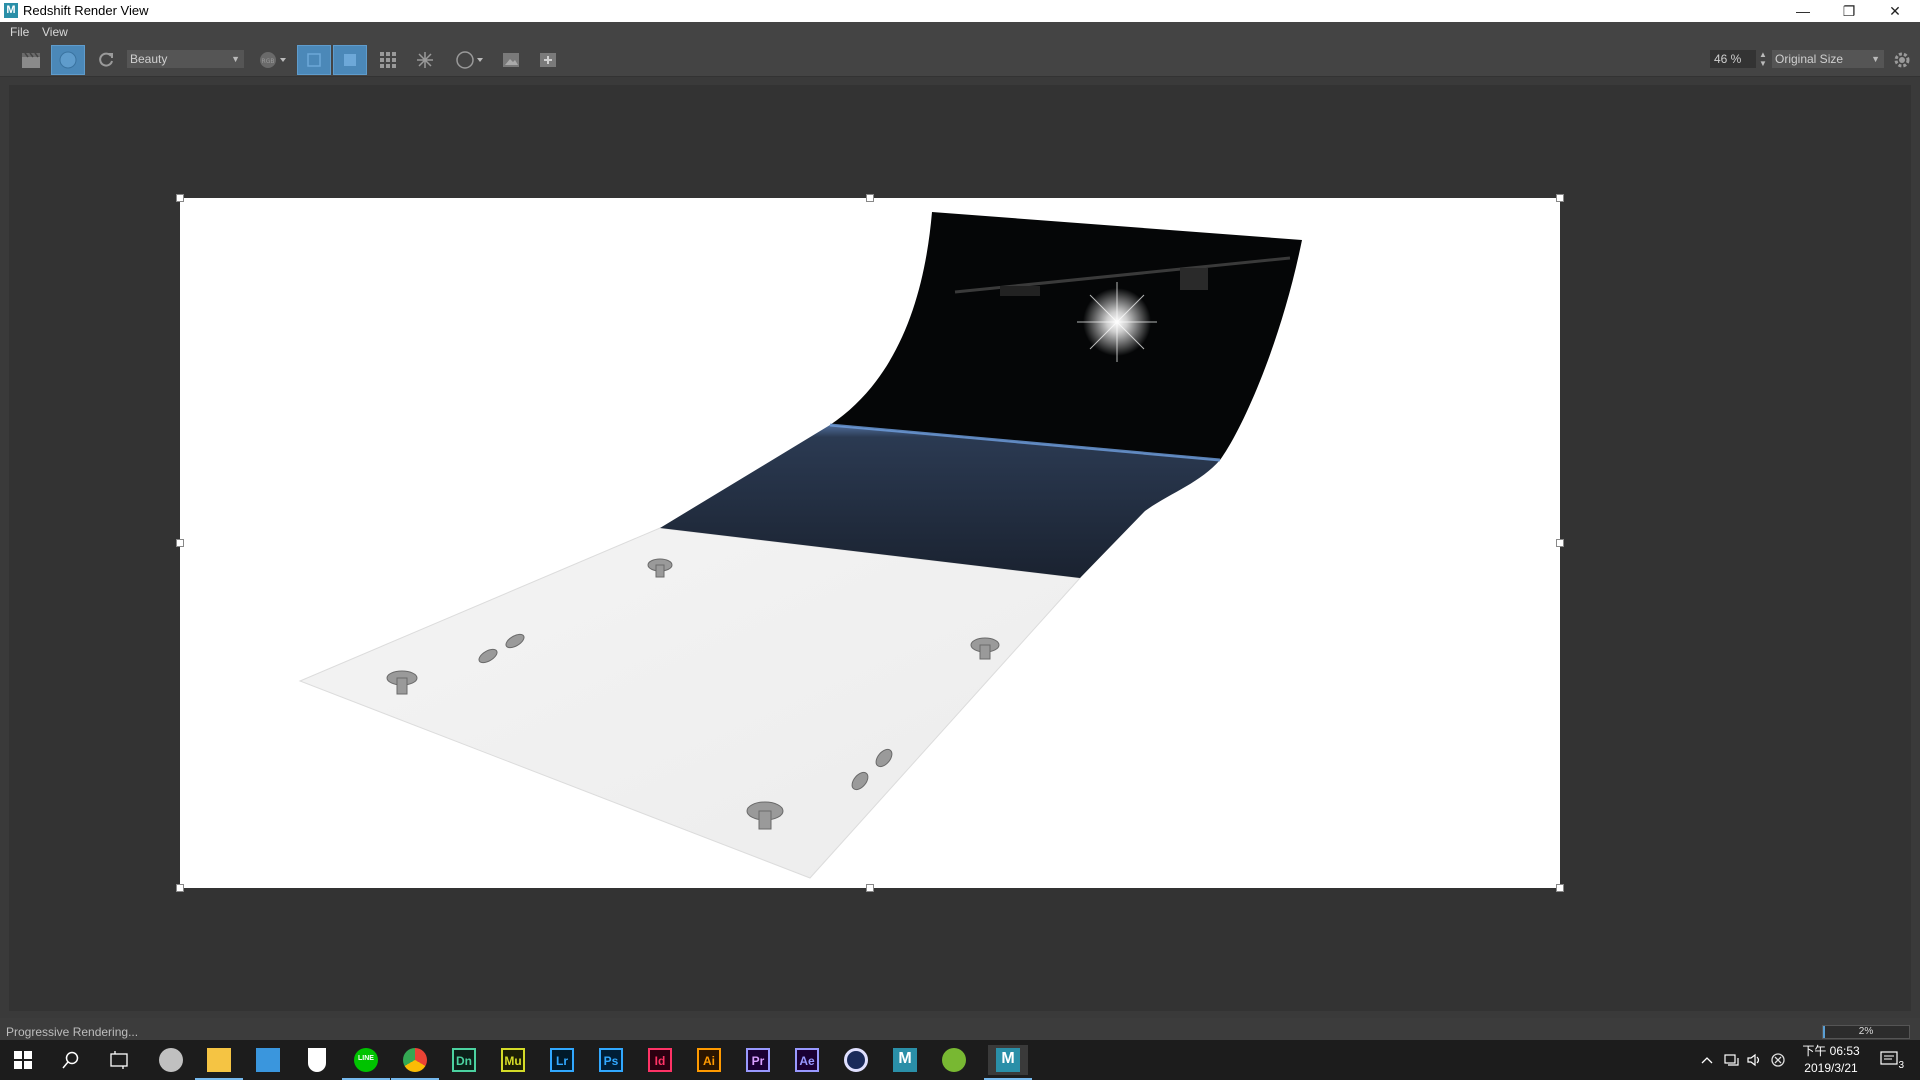 The width and height of the screenshot is (1920, 1080). I want to click on indesign-icon: Id, so click(660, 1060).